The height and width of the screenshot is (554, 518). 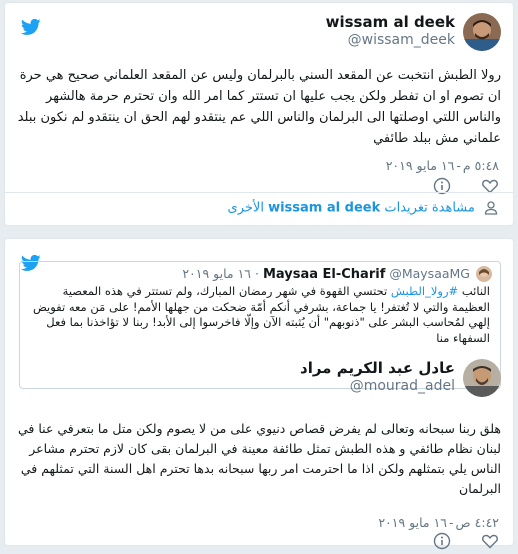 I want to click on quoted-date: ١٦ مايو ٢٠١٩, so click(x=216, y=273).